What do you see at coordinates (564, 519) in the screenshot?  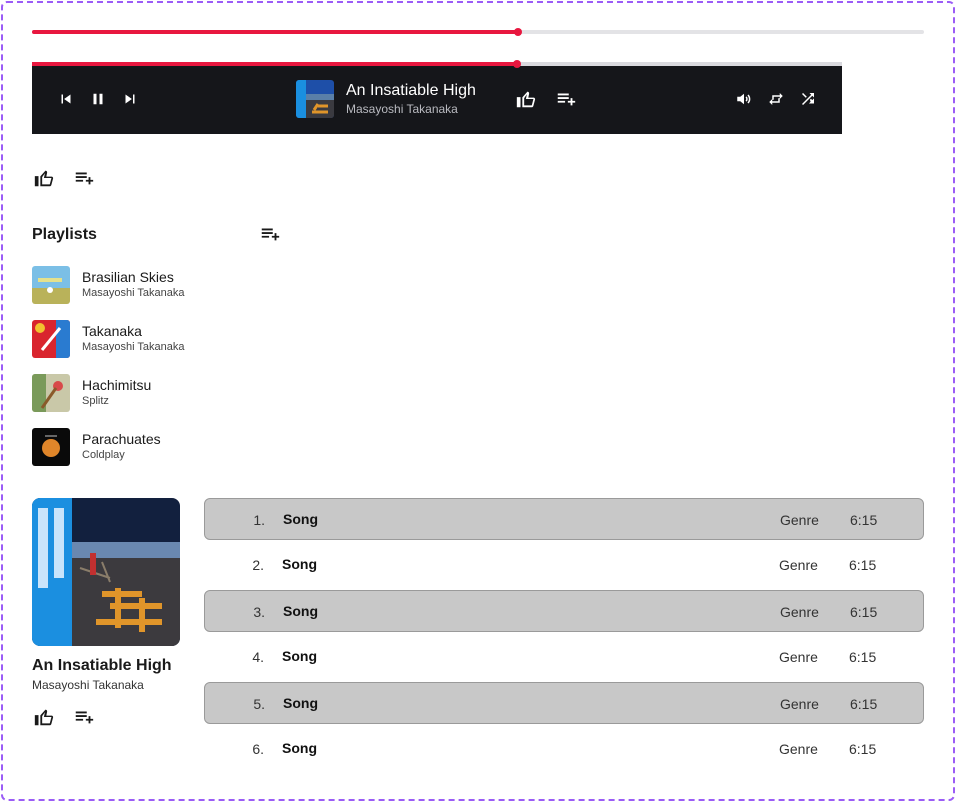 I see `track-row: 1. Song Genre 6:15` at bounding box center [564, 519].